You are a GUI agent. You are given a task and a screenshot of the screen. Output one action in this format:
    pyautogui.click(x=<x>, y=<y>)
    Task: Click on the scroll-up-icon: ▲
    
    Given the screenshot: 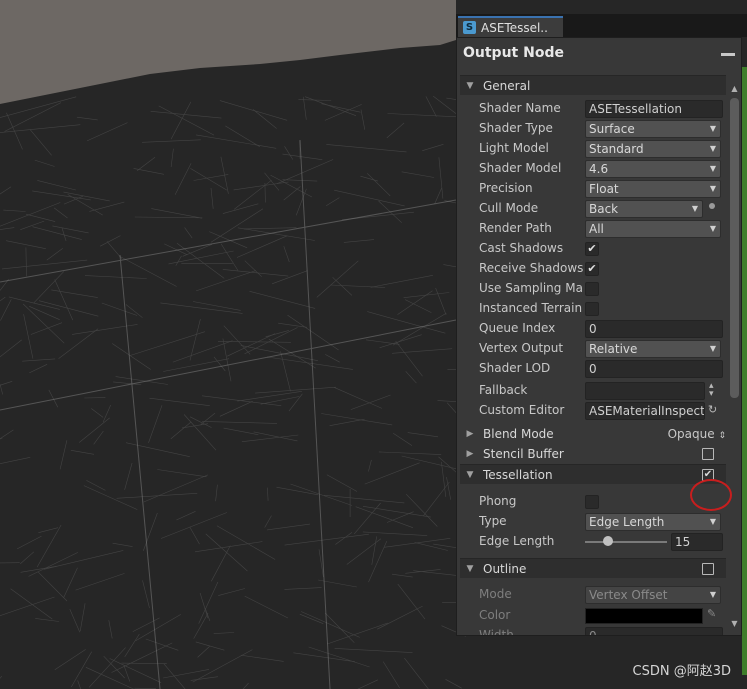 What is the action you would take?
    pyautogui.click(x=734, y=89)
    